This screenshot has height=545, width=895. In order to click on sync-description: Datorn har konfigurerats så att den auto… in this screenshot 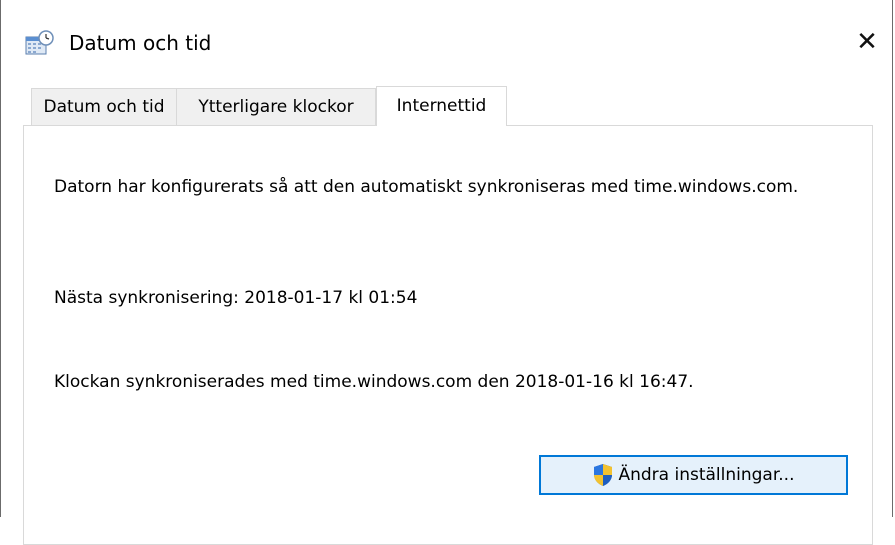, I will do `click(426, 187)`.